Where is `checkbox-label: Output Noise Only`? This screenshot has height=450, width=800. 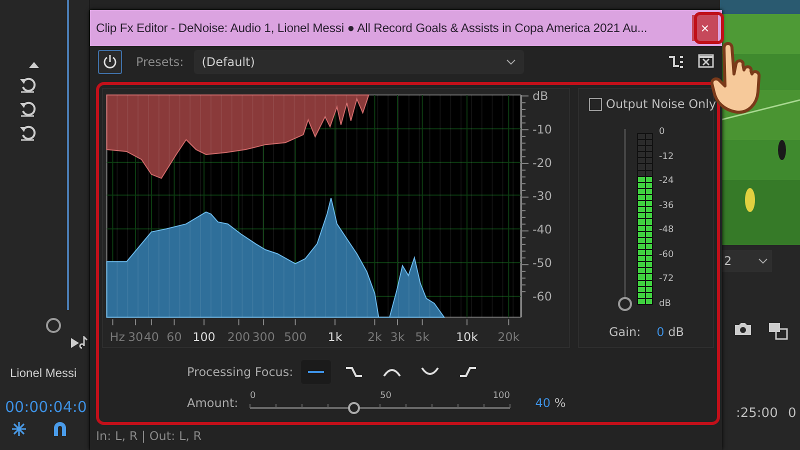
checkbox-label: Output Noise Only is located at coordinates (661, 104).